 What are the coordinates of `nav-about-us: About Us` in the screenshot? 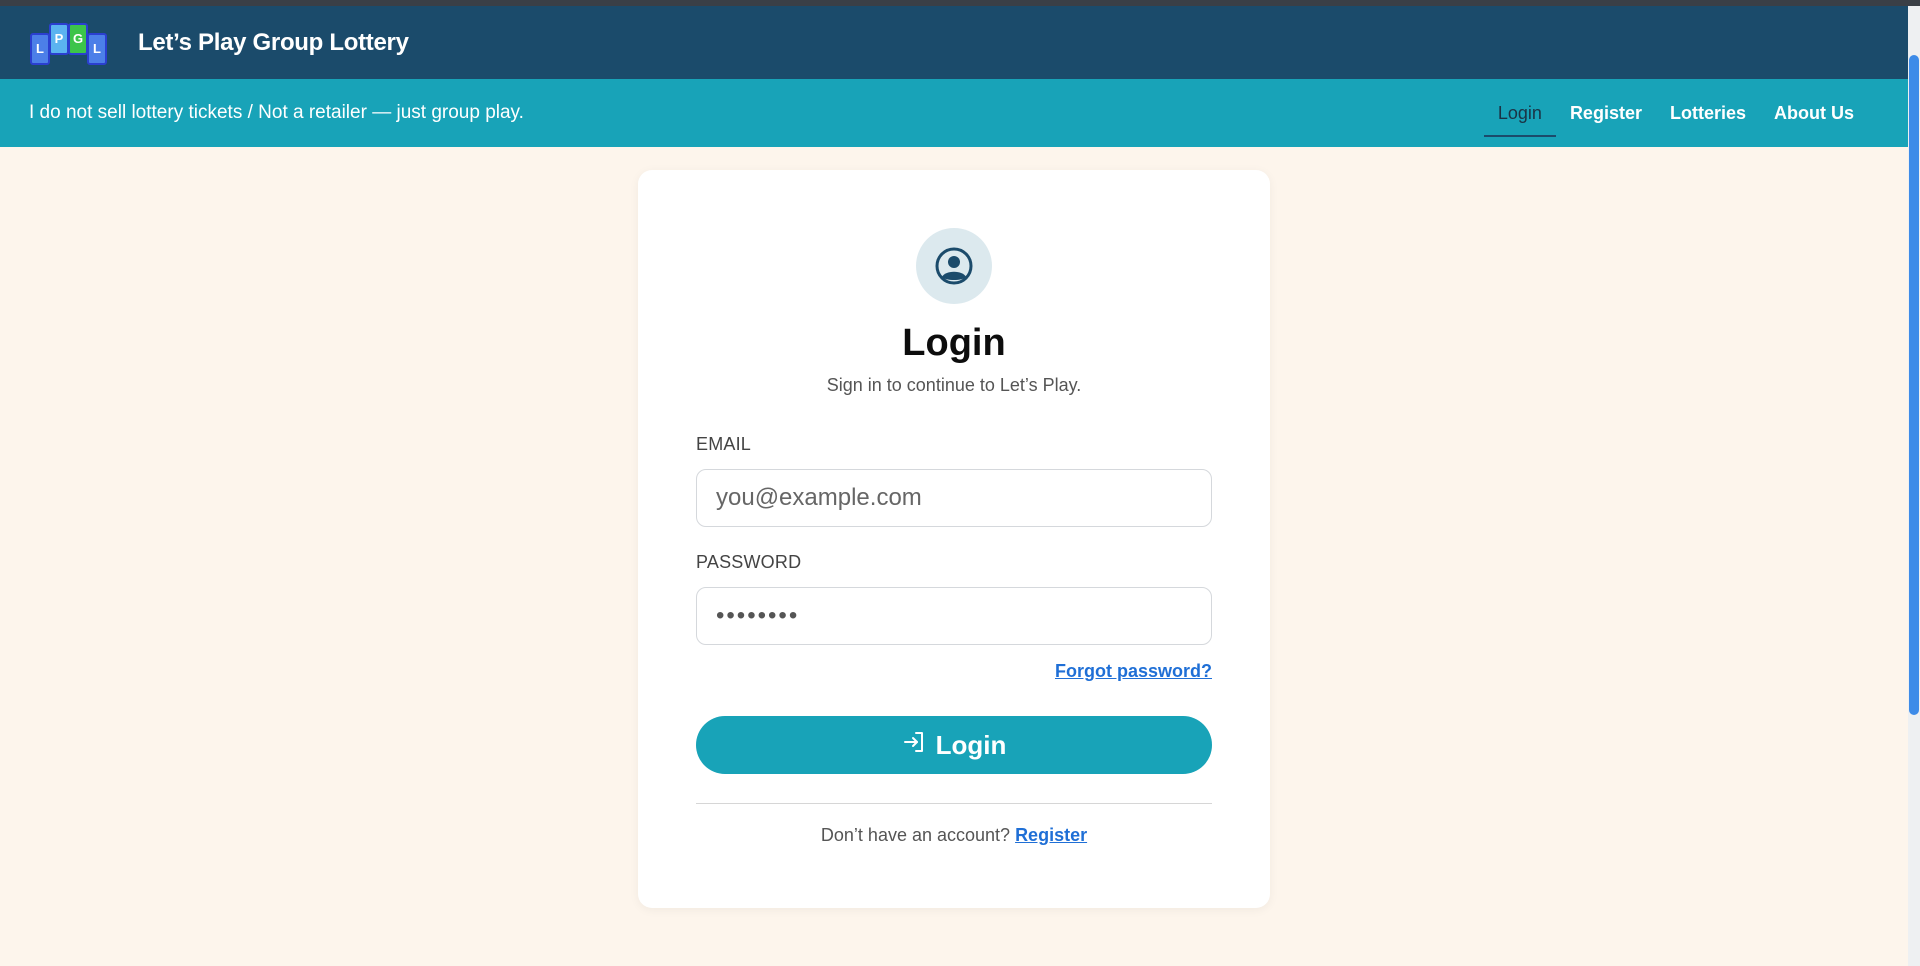 It's located at (1814, 113).